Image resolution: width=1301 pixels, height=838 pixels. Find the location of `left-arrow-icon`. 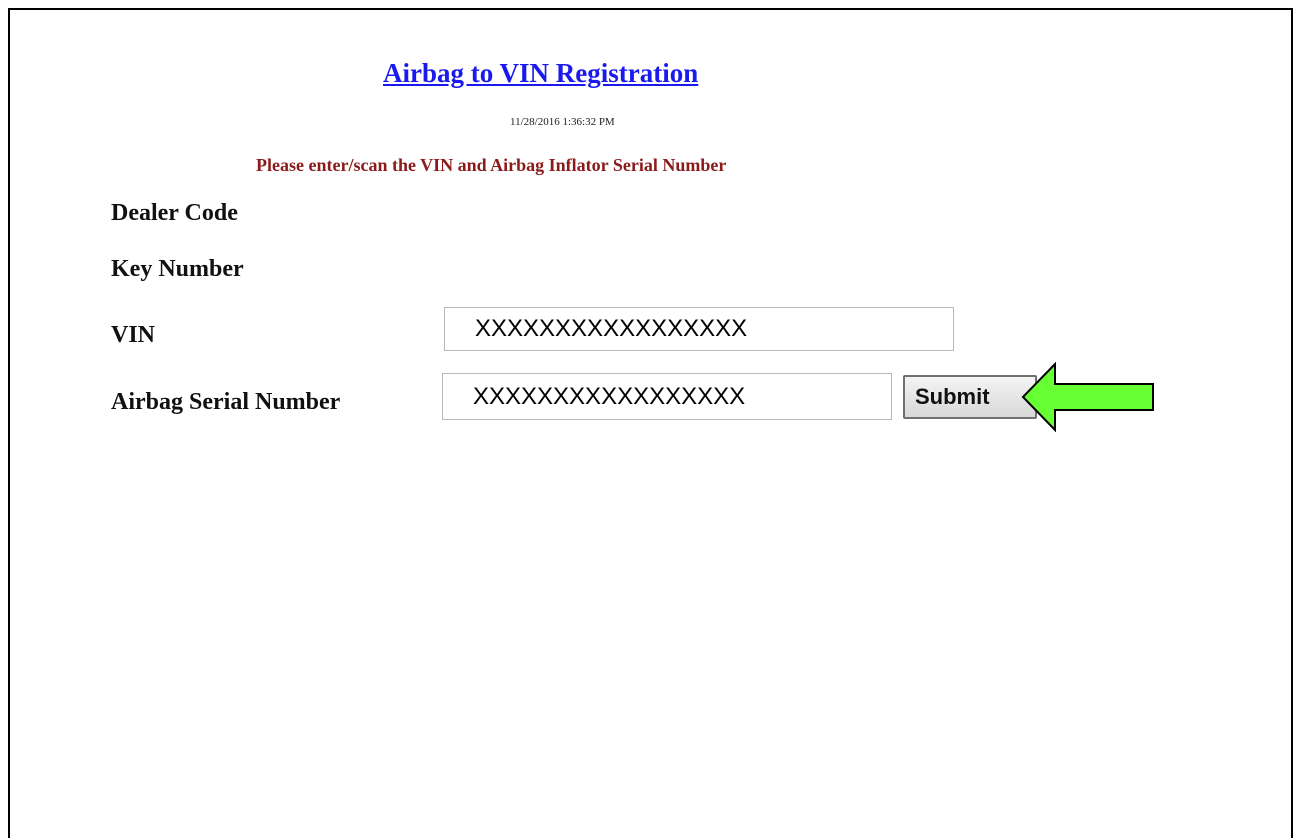

left-arrow-icon is located at coordinates (1087, 397).